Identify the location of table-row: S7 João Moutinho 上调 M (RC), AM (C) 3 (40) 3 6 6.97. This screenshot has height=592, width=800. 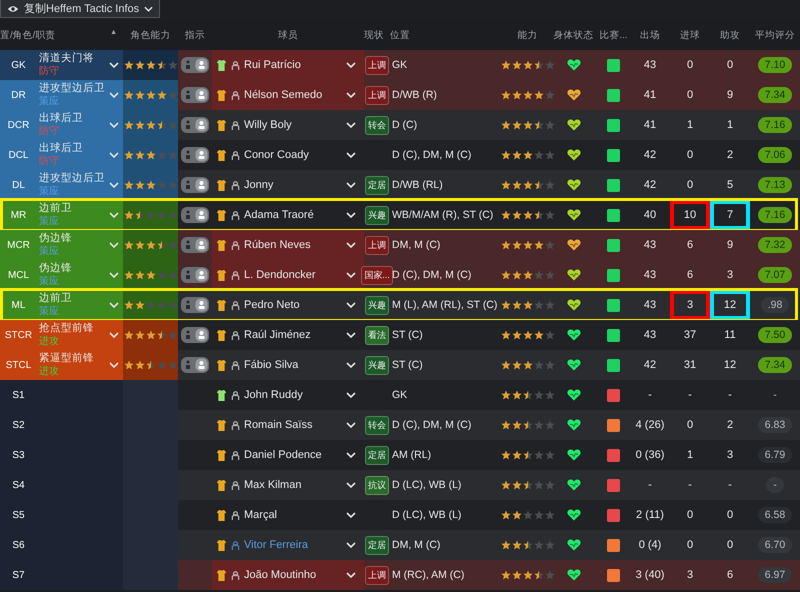
(400, 575).